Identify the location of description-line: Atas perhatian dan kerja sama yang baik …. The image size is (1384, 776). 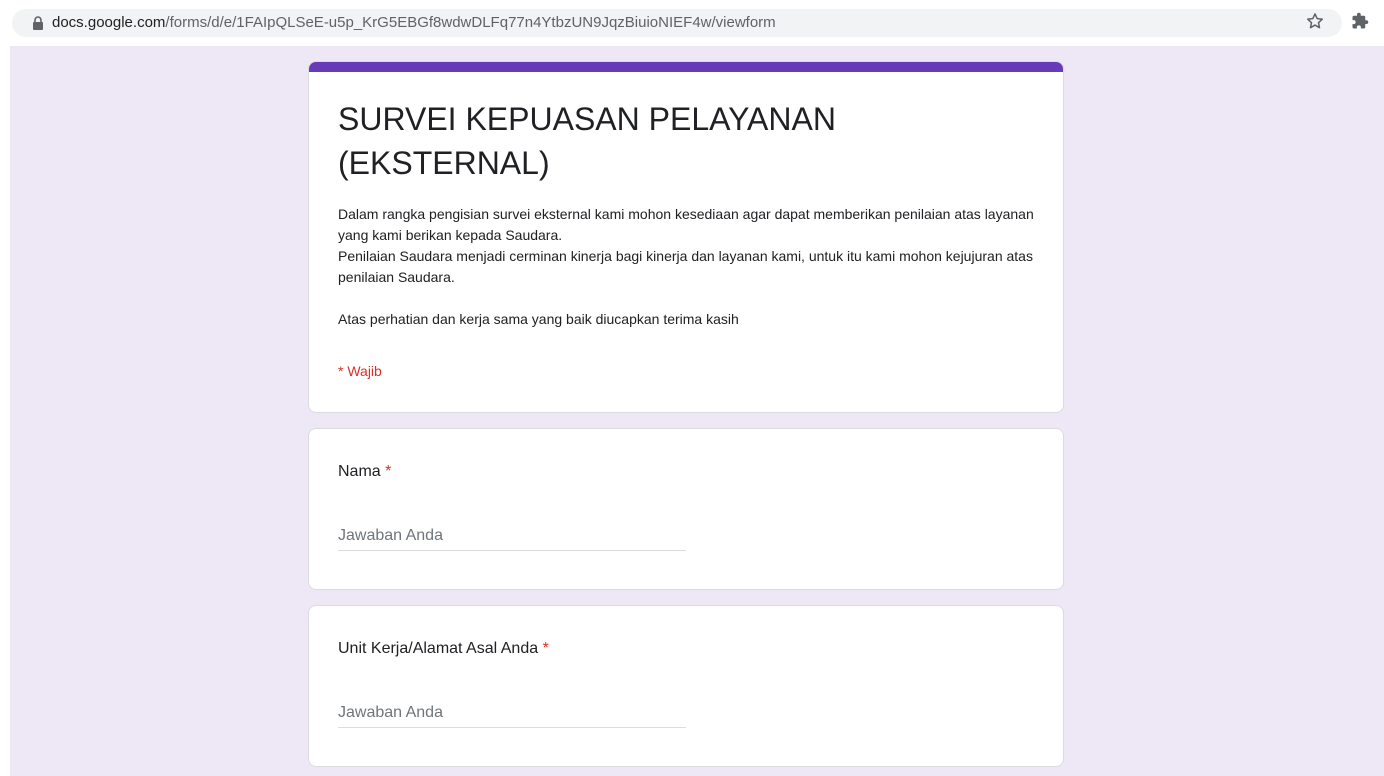
(538, 319).